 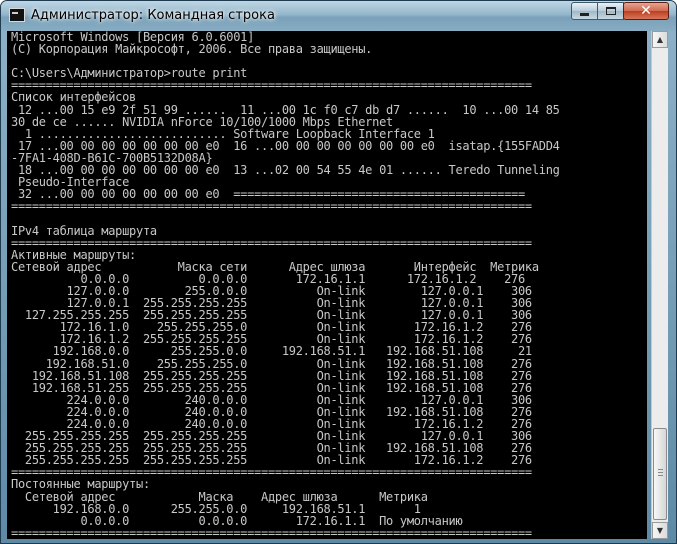 I want to click on arrow-up-icon: ▲, so click(x=660, y=39).